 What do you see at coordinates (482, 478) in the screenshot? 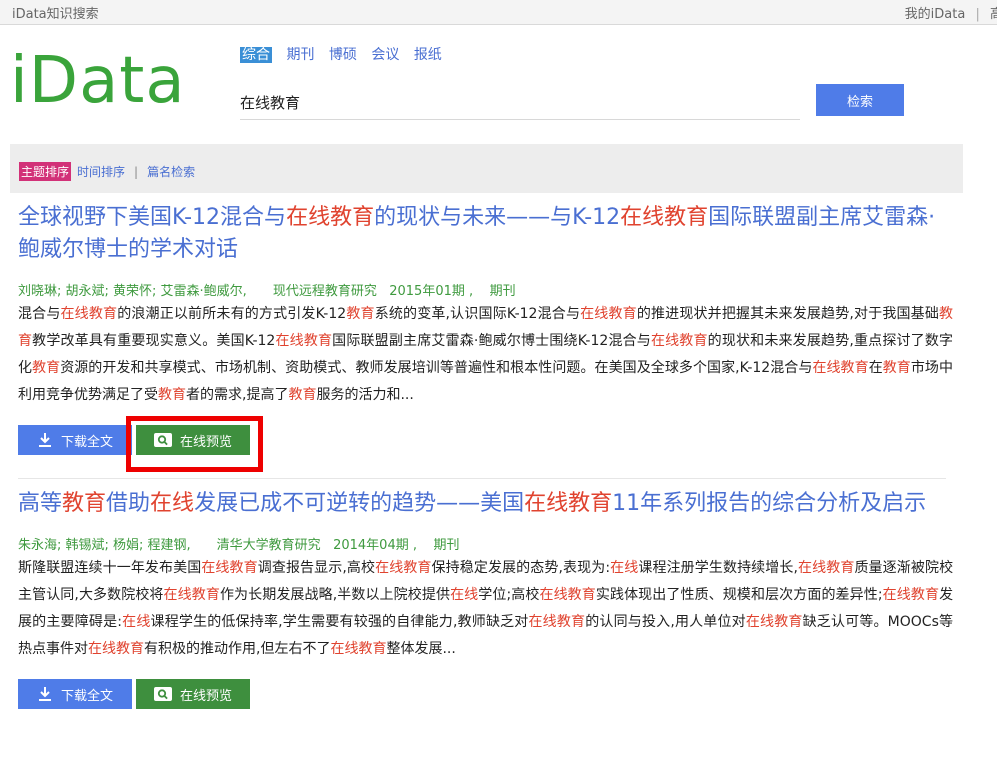
I see `result-divider` at bounding box center [482, 478].